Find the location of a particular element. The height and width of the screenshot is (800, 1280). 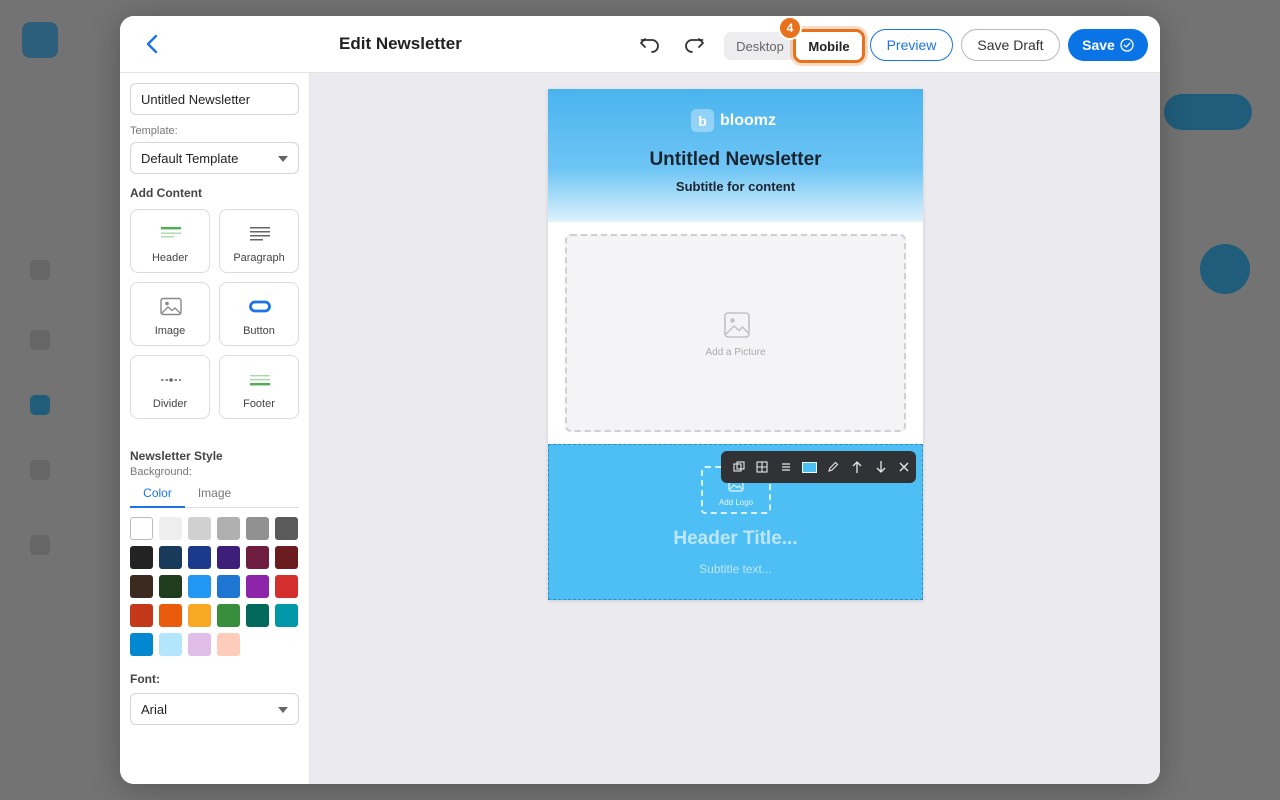

grid-icon is located at coordinates (762, 467).